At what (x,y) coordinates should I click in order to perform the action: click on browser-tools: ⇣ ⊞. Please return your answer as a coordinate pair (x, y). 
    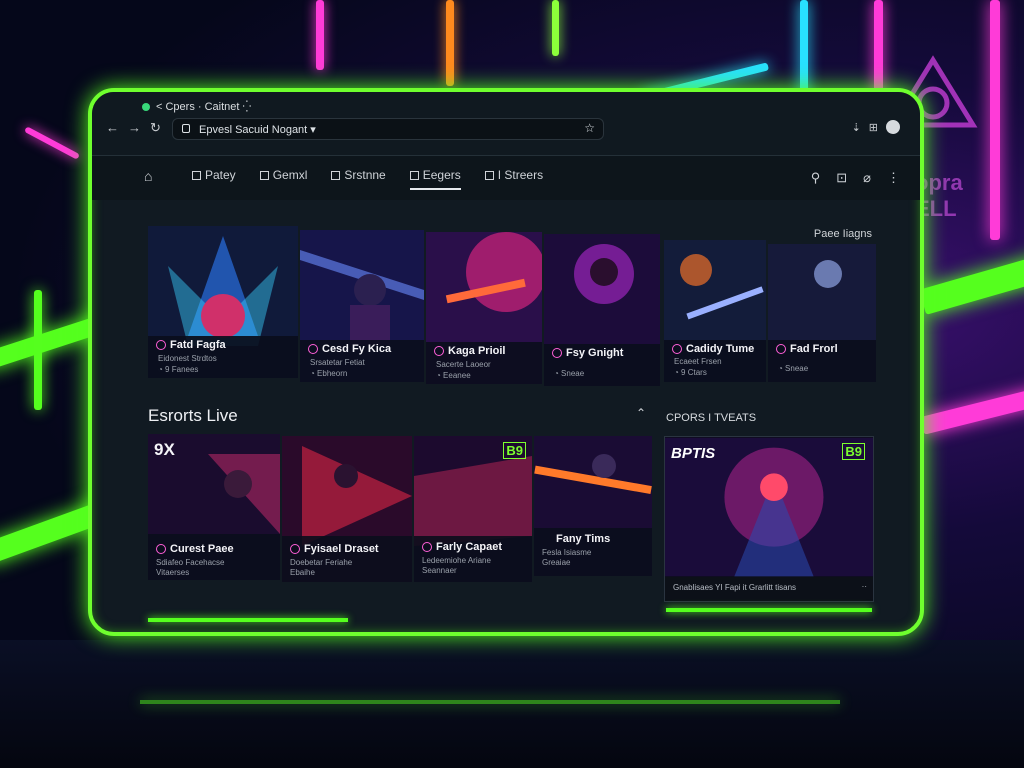
    Looking at the image, I should click on (876, 127).